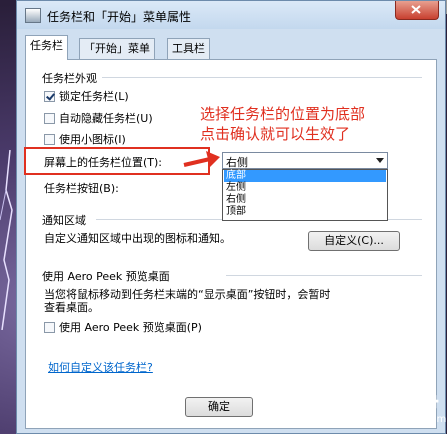 The height and width of the screenshot is (434, 447). What do you see at coordinates (69, 78) in the screenshot?
I see `appearance-group-title: 任务栏外观` at bounding box center [69, 78].